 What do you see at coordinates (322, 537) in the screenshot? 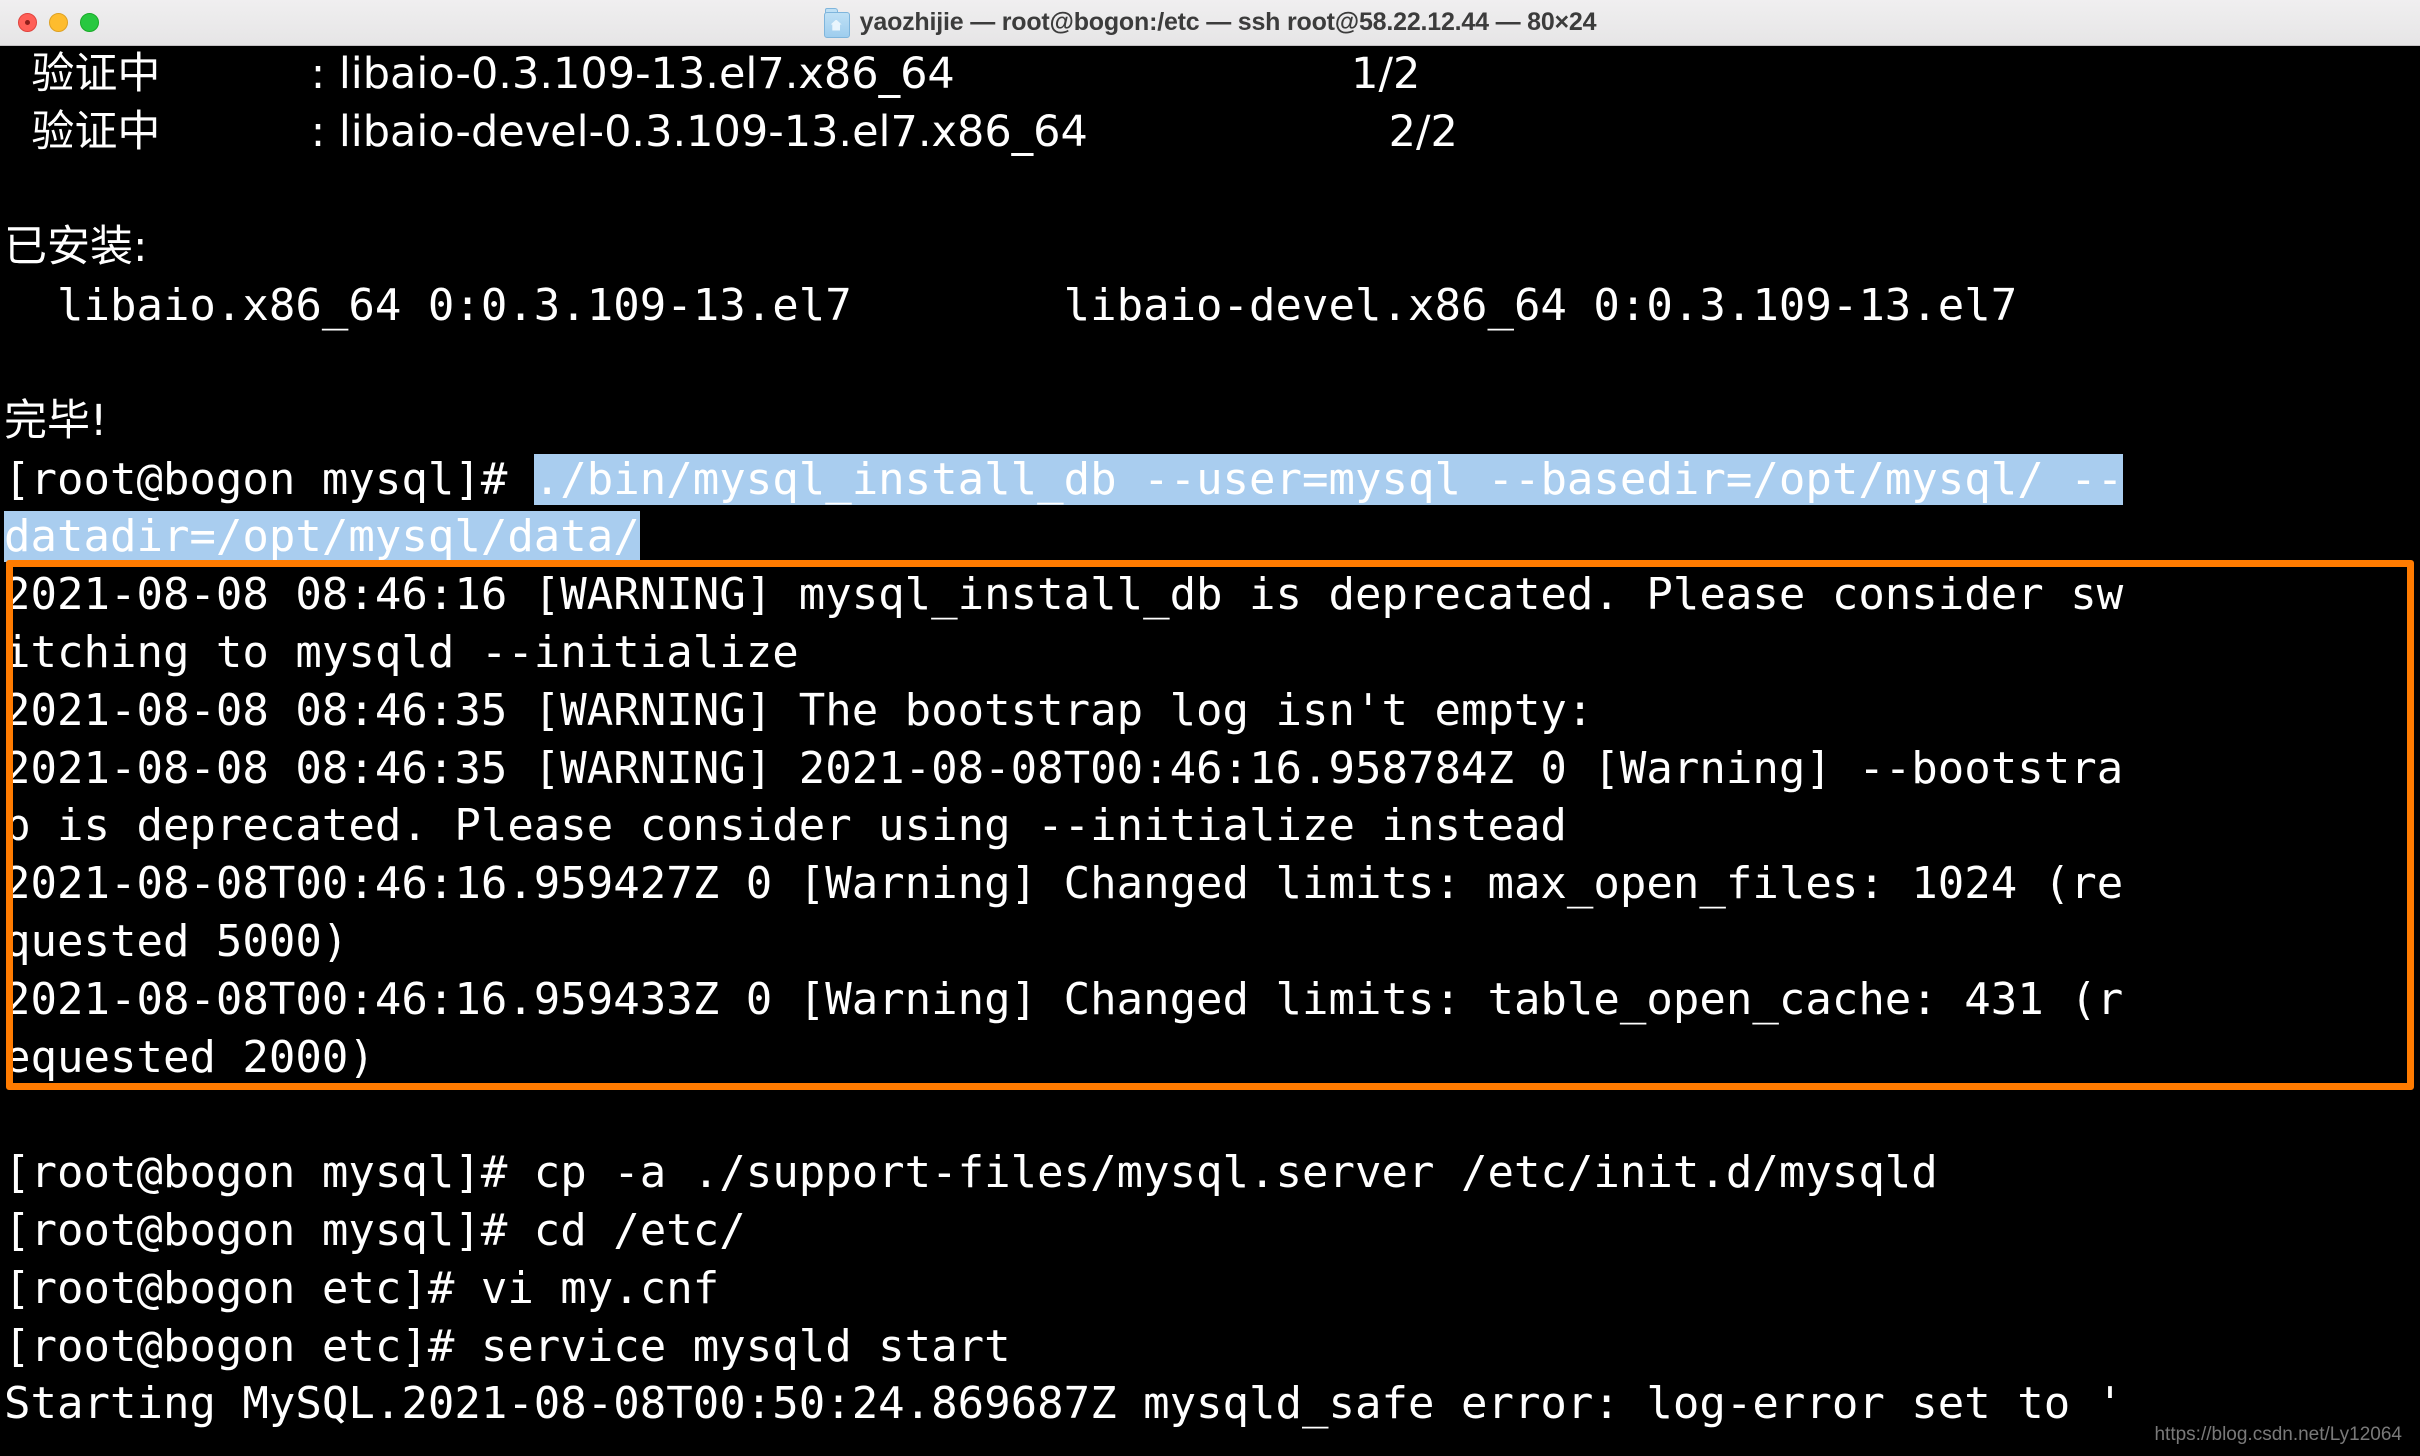
I see `selected-command-text: datadir=/opt/mysql/data/` at bounding box center [322, 537].